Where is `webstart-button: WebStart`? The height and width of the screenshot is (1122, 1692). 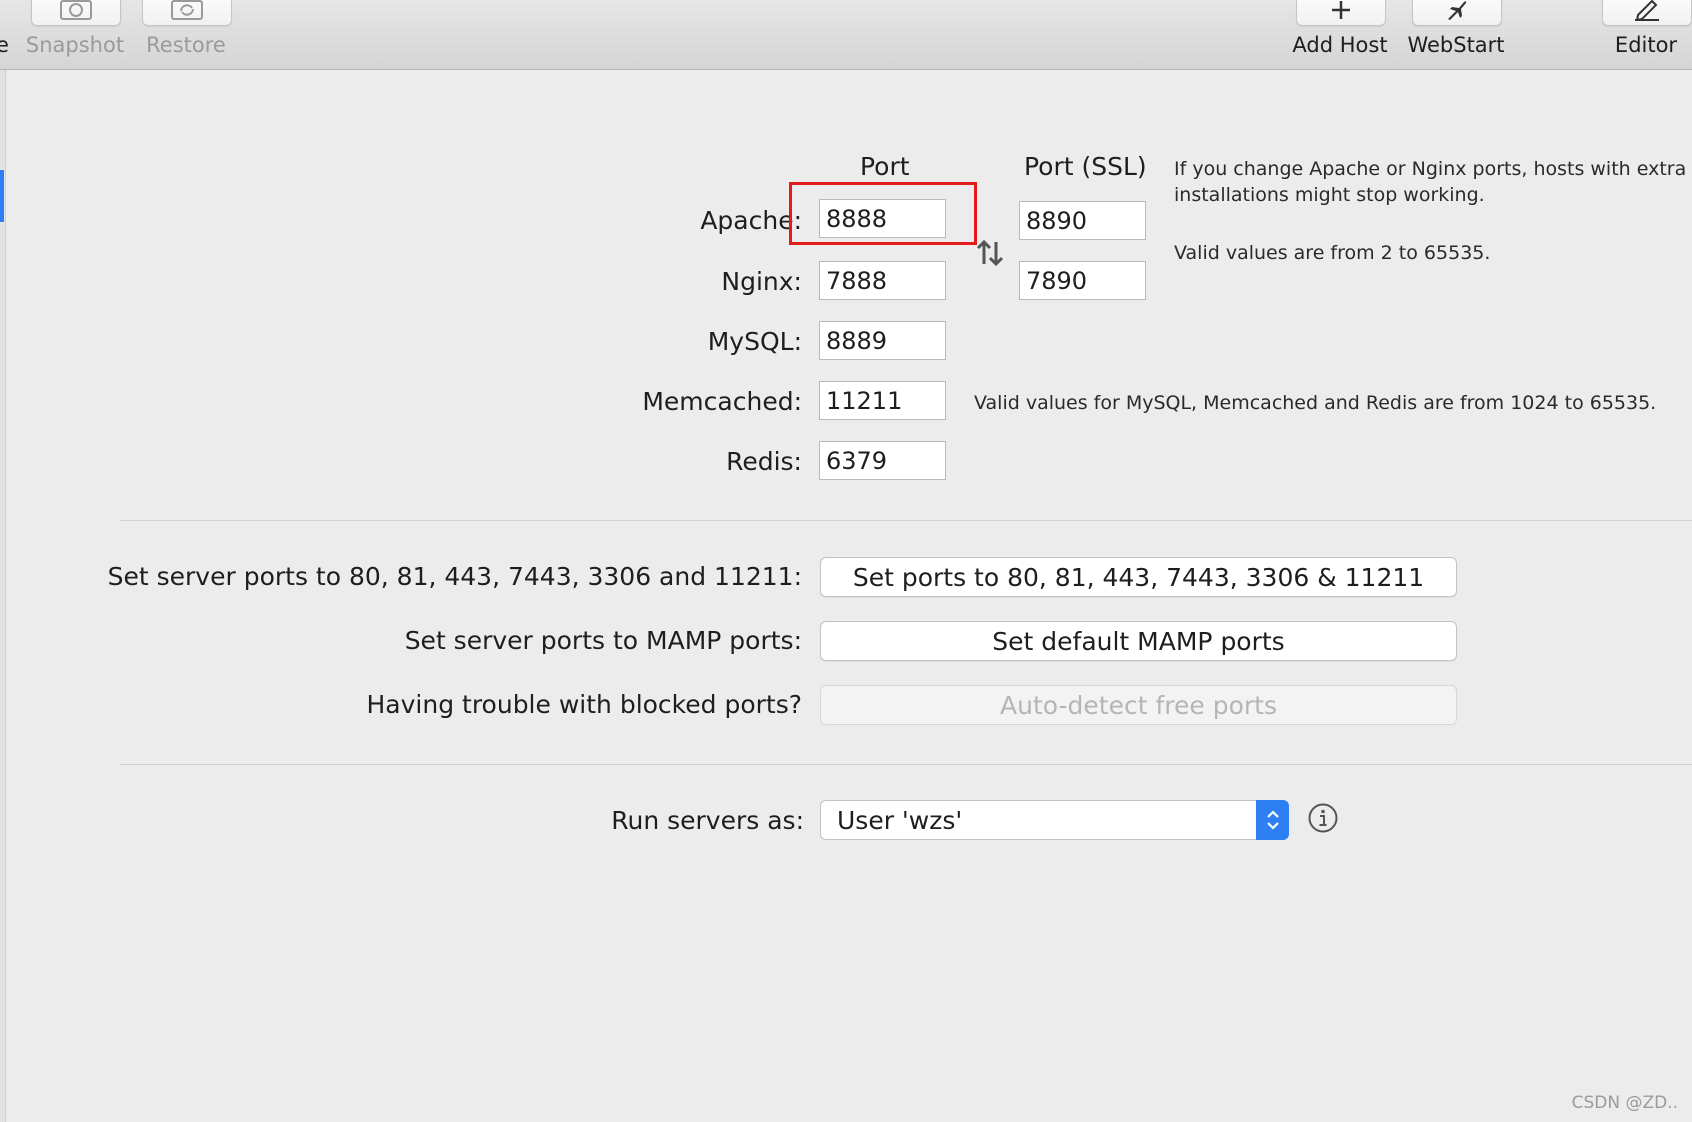 webstart-button: WebStart is located at coordinates (1456, 34).